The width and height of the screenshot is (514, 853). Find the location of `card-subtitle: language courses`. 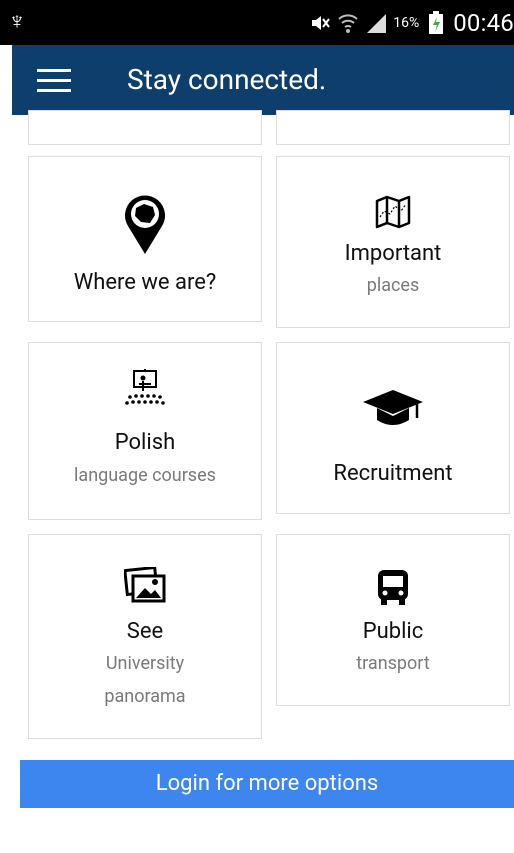

card-subtitle: language courses is located at coordinates (145, 475).